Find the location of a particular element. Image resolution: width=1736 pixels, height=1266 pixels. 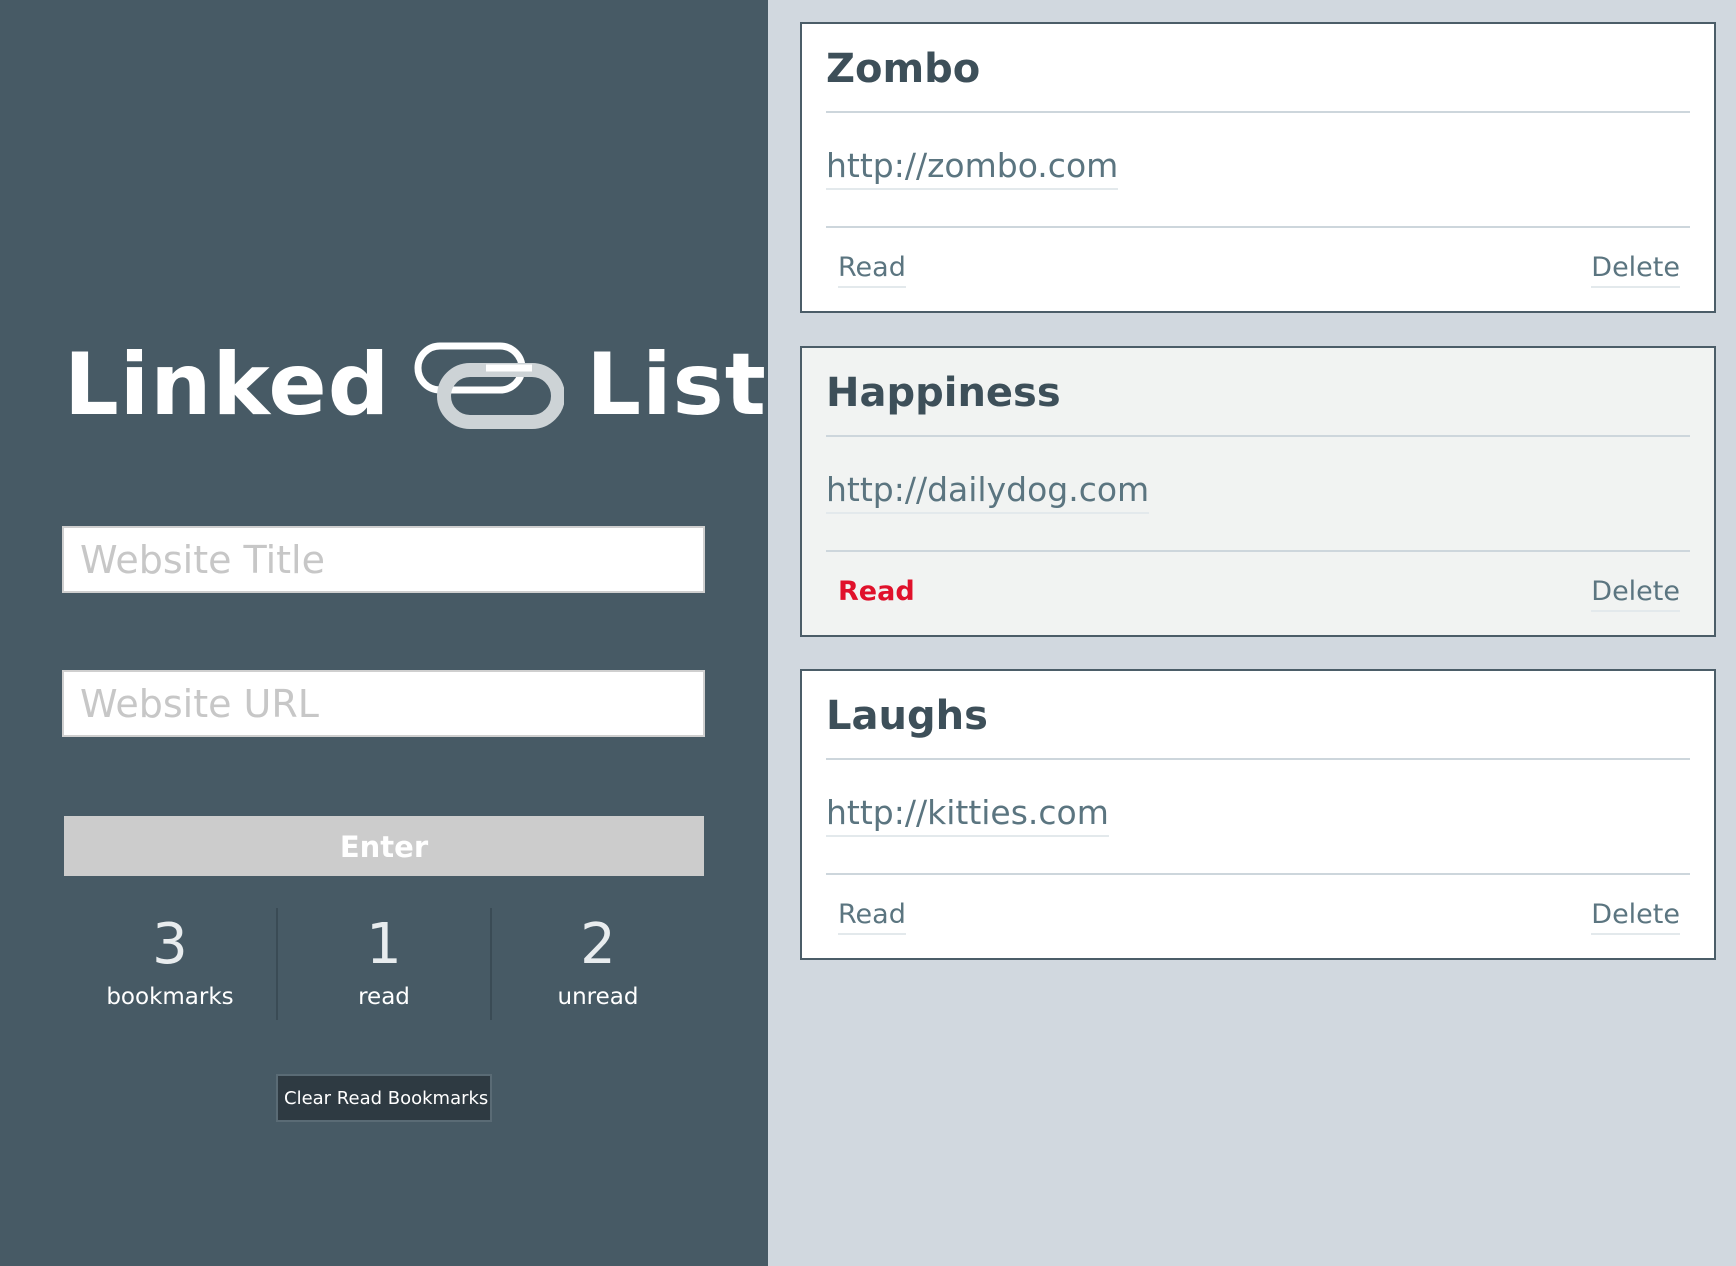

bookmark-stats: 3 bookmarks 1 read 2 unread is located at coordinates (384, 964).